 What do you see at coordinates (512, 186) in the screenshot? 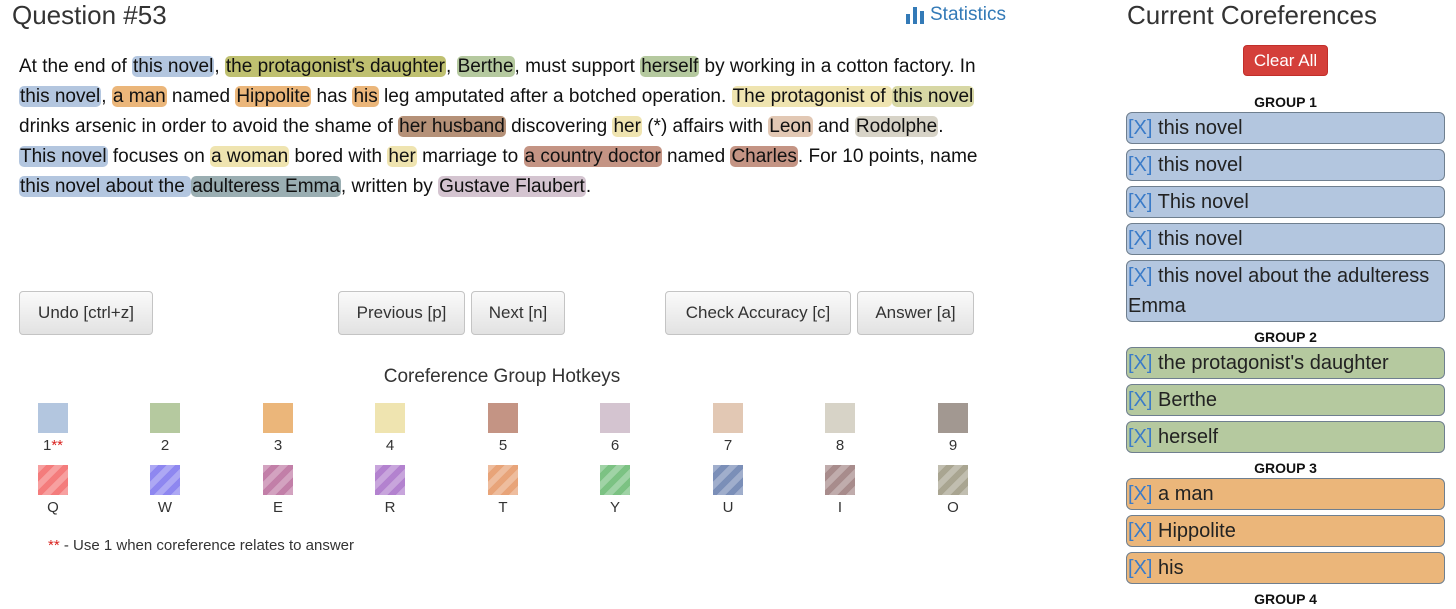
I see `mention-highlight: Gustave Flaubert` at bounding box center [512, 186].